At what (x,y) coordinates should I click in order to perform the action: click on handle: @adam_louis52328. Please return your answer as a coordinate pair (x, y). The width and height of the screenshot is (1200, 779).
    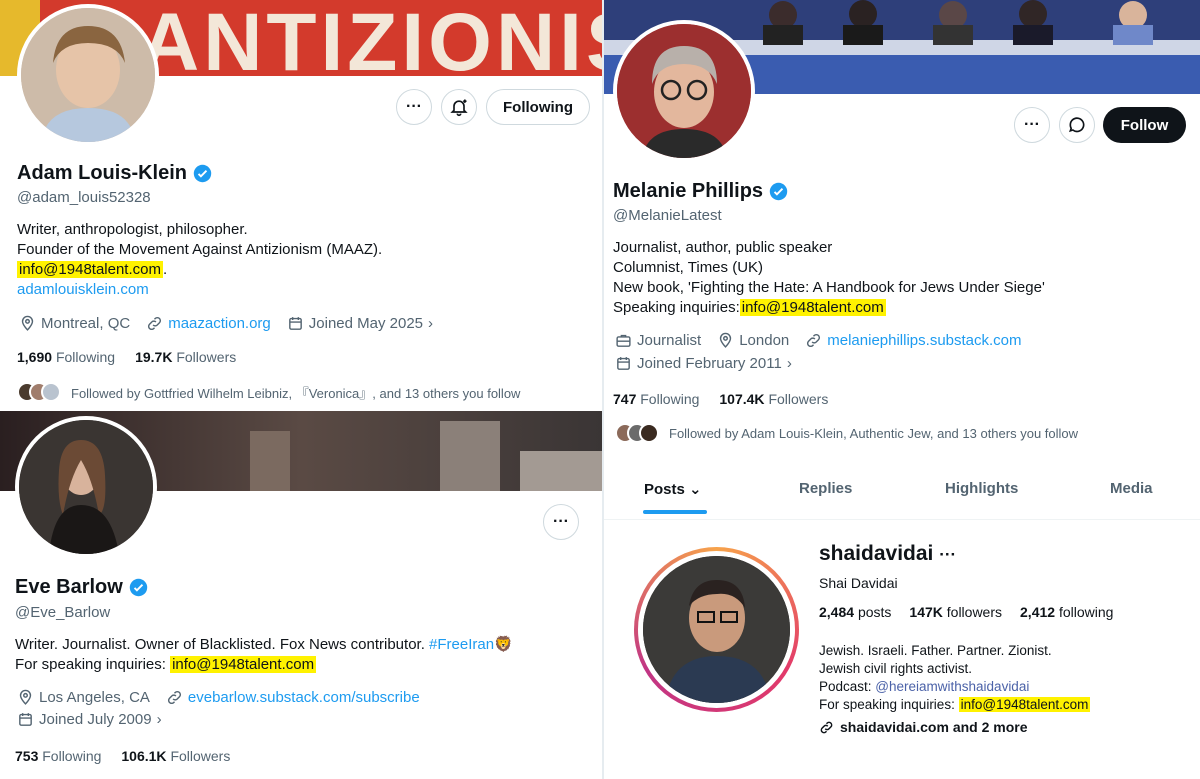
    Looking at the image, I should click on (84, 197).